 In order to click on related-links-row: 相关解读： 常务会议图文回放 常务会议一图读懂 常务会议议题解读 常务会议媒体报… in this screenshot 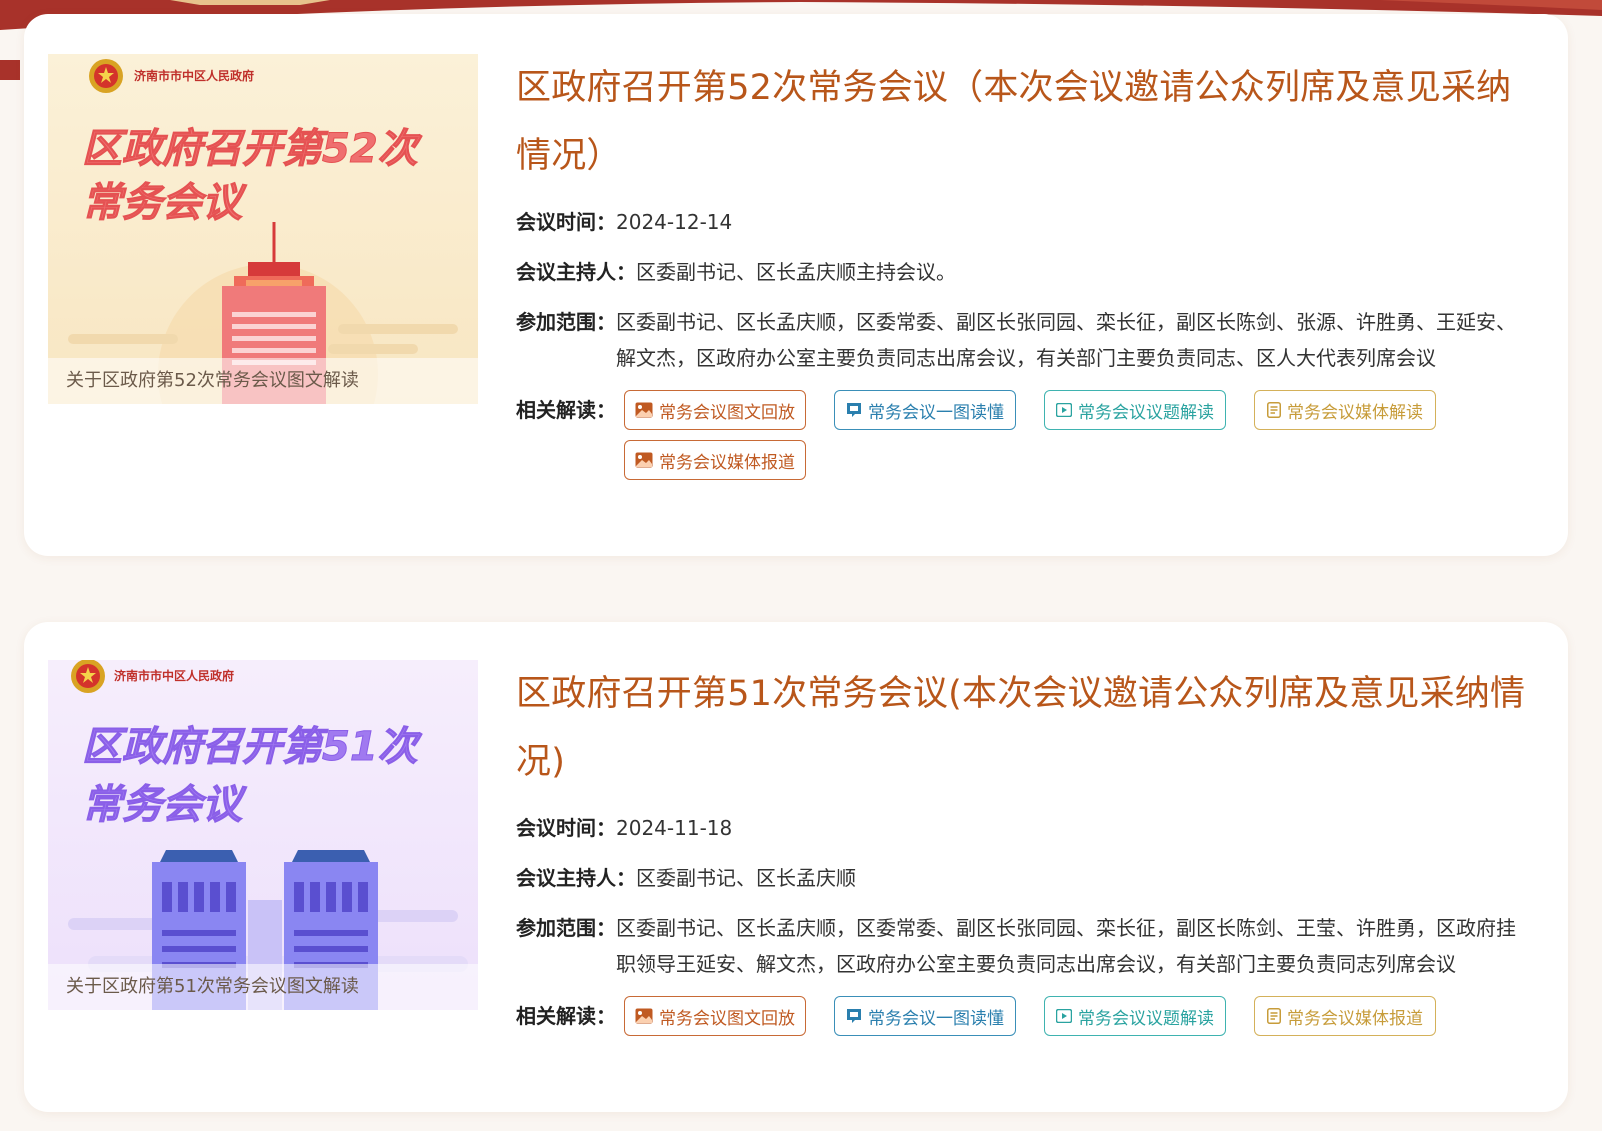, I will do `click(1031, 1016)`.